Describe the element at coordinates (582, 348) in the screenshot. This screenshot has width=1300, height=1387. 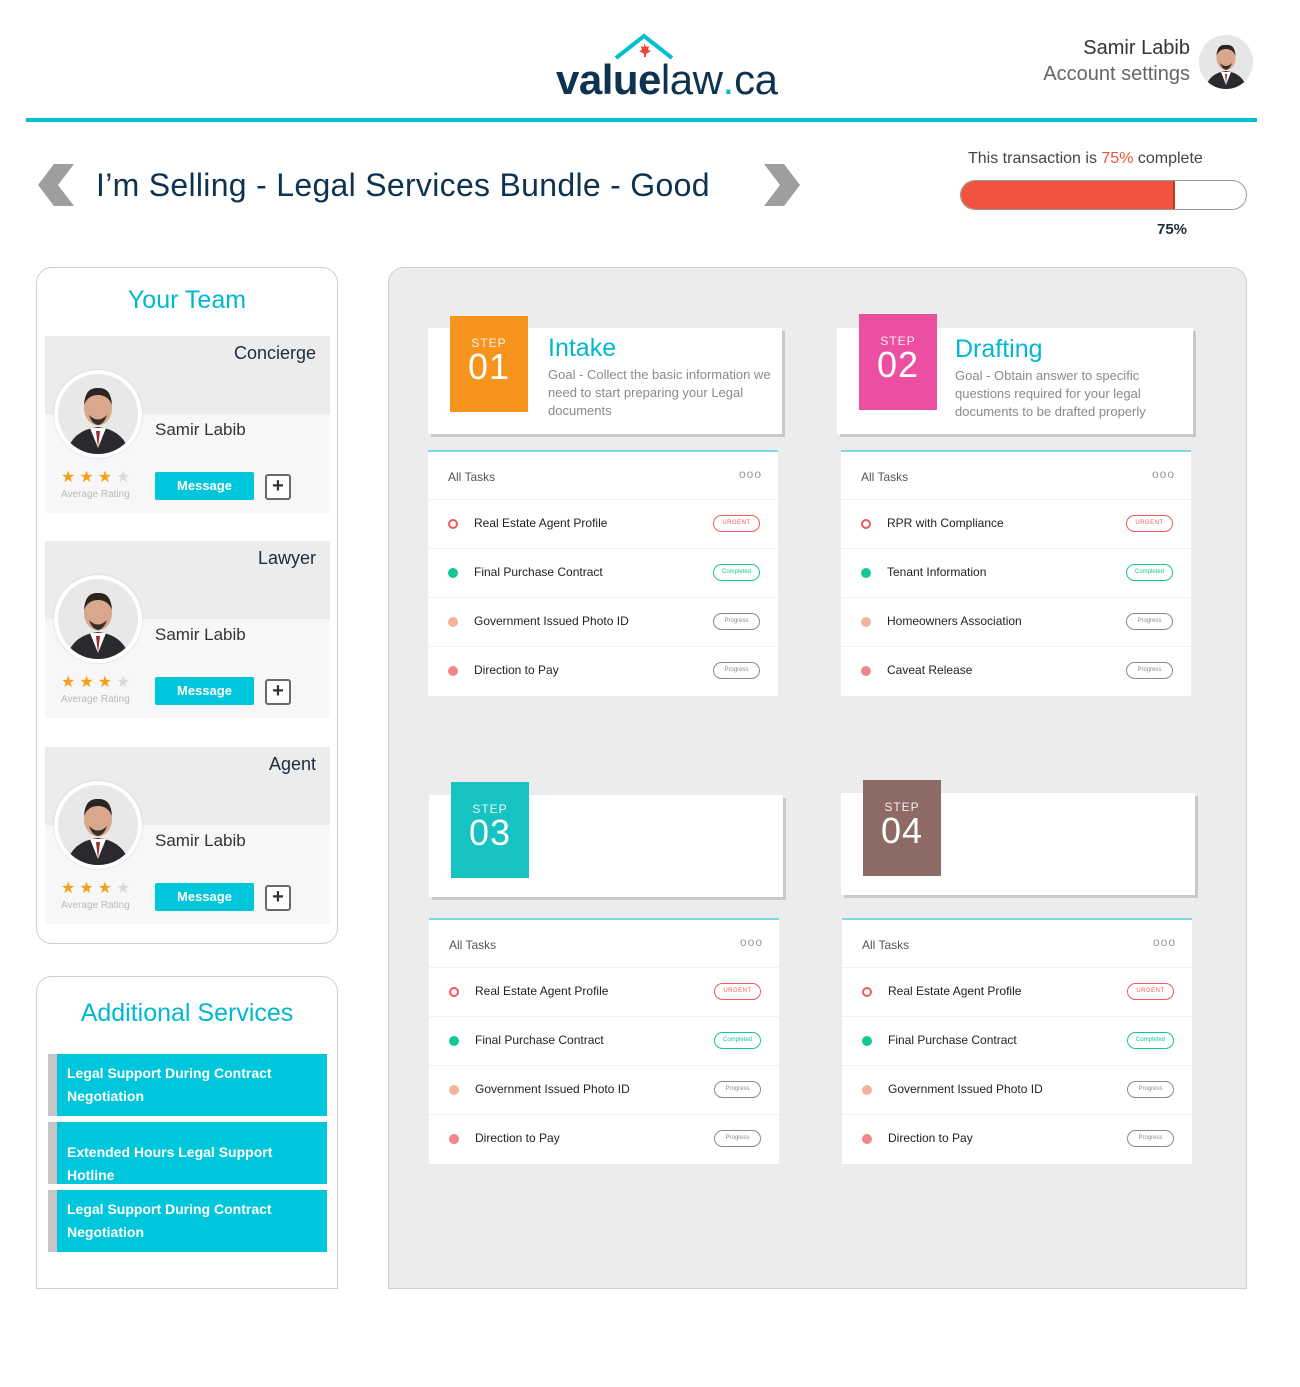
I see `step-title: Intake` at that location.